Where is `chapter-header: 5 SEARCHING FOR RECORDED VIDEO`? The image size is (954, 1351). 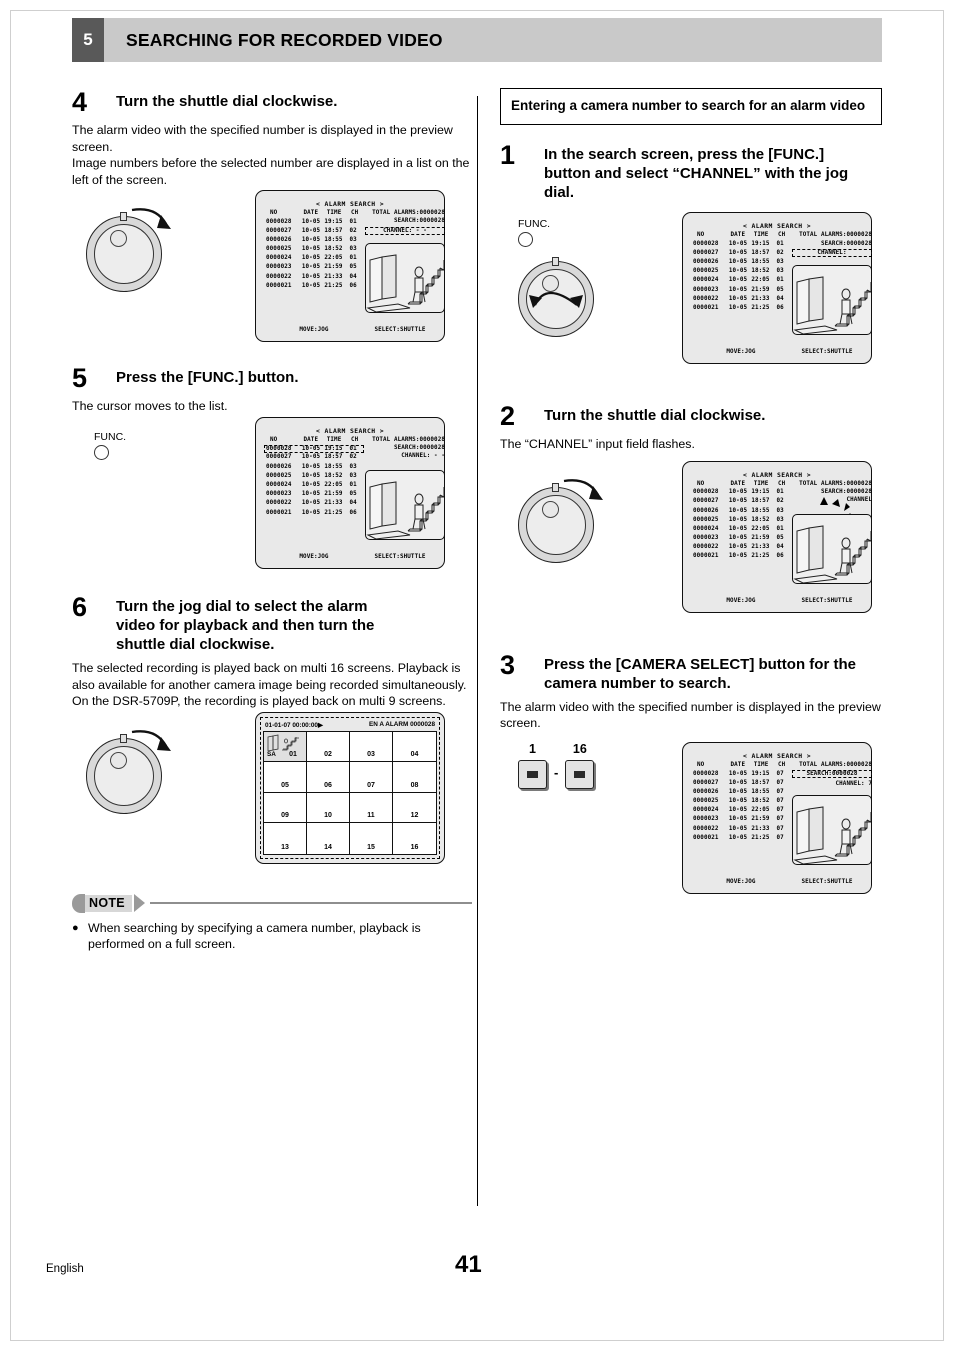
chapter-header: 5 SEARCHING FOR RECORDED VIDEO is located at coordinates (477, 40).